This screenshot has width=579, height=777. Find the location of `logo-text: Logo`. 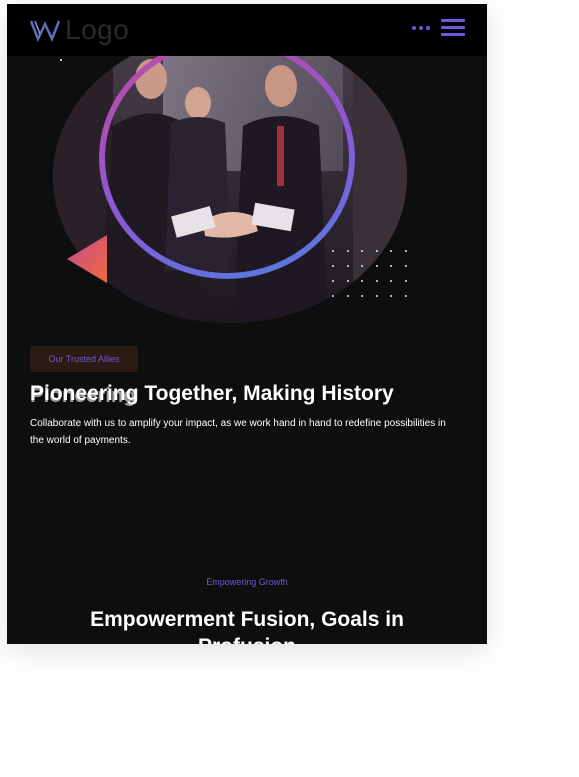

logo-text: Logo is located at coordinates (97, 29).